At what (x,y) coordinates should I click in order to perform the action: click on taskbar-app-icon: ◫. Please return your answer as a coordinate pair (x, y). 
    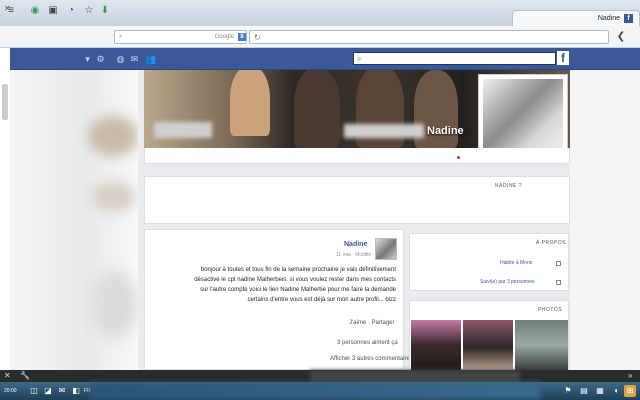
    Looking at the image, I should click on (34, 391).